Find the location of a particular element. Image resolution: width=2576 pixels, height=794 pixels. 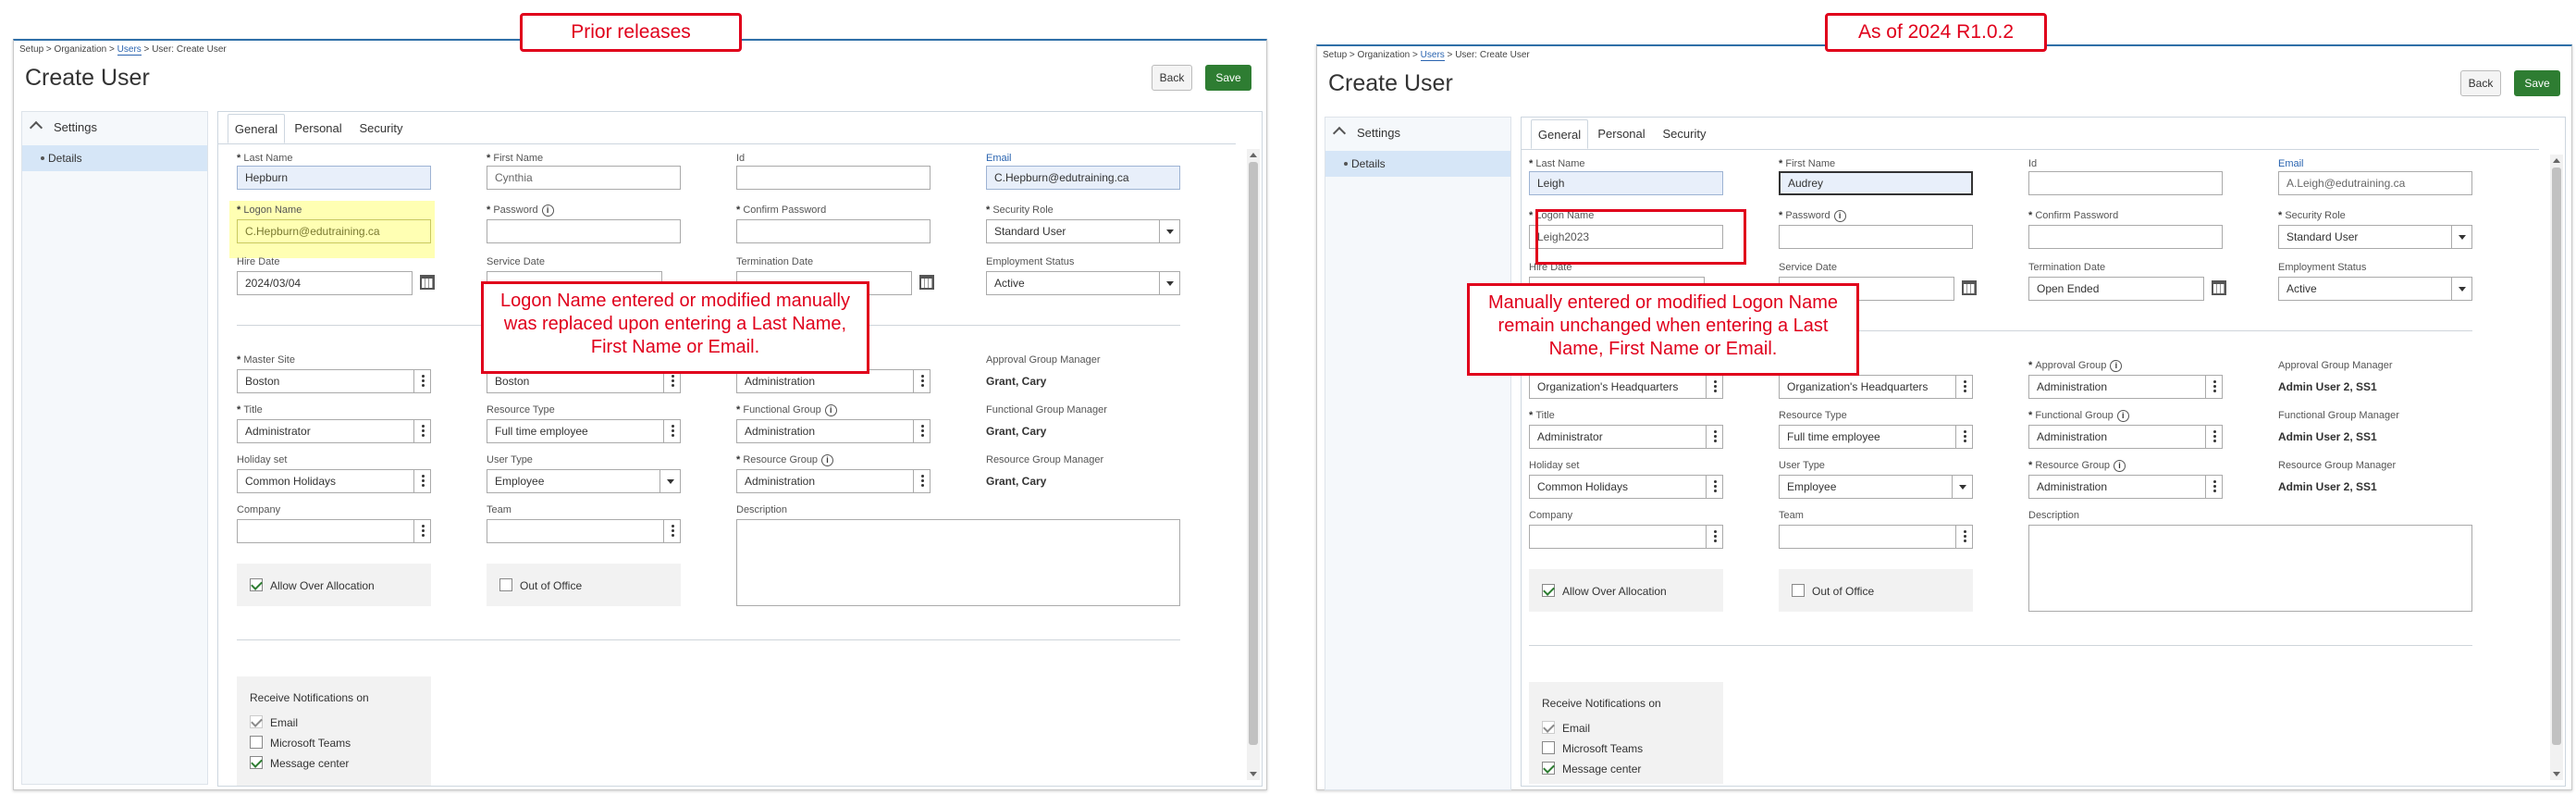

first-name-input: Audrey is located at coordinates (1876, 183).